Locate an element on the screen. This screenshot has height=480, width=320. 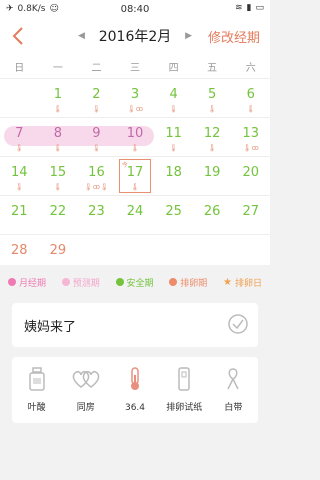
ovulation-dot-icon is located at coordinates (173, 282).